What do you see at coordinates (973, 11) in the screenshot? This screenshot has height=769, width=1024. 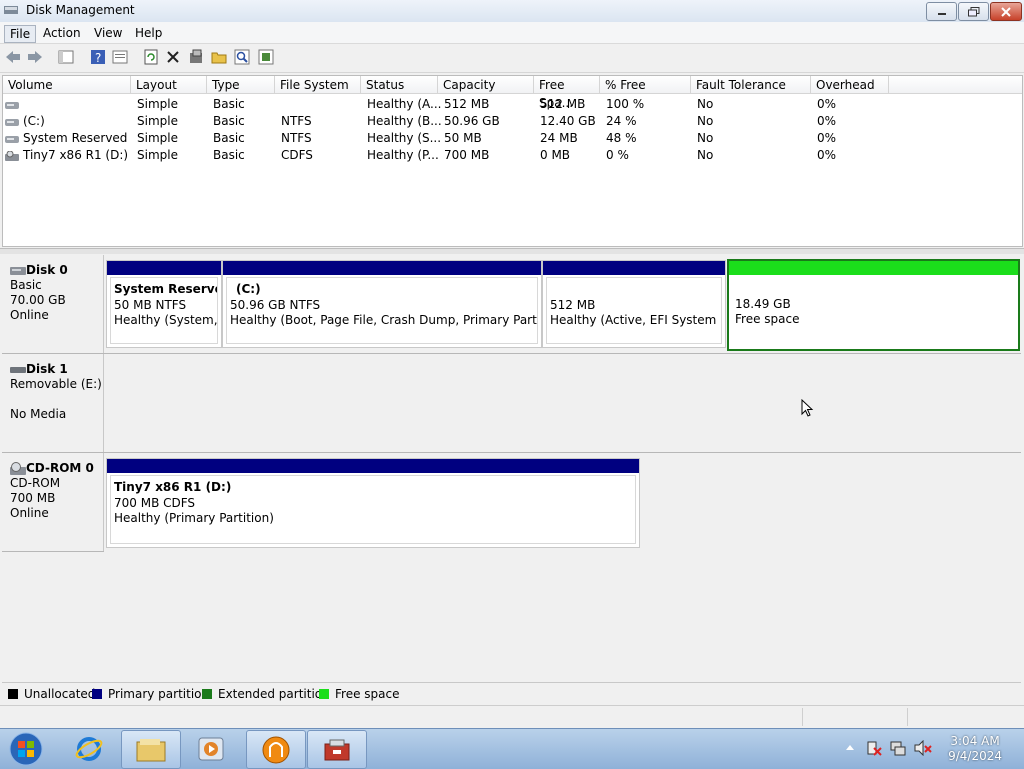 I see `restore-button` at bounding box center [973, 11].